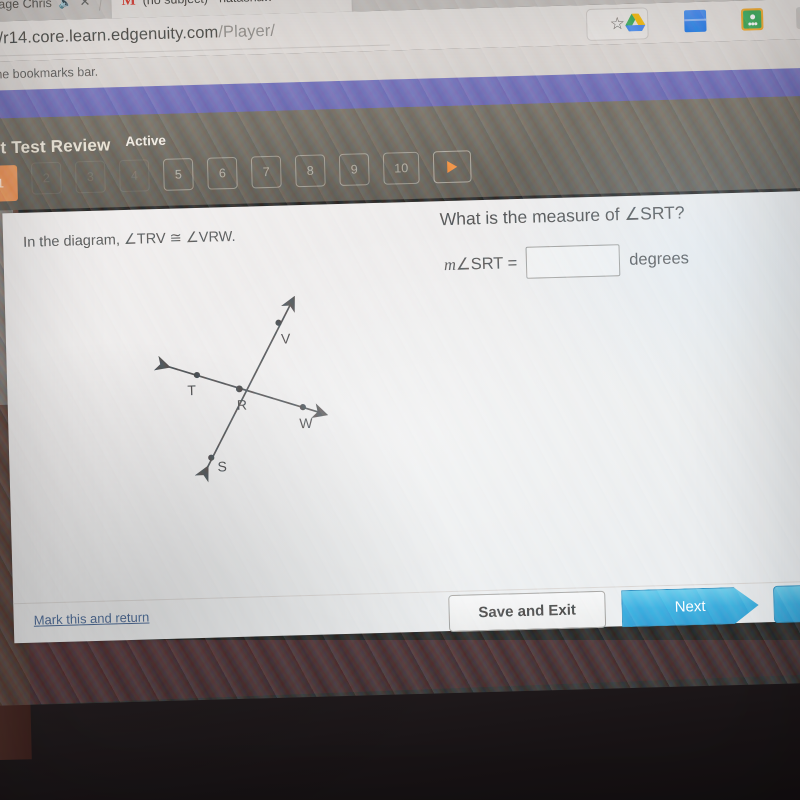 This screenshot has height=800, width=800. I want to click on point-r, so click(239, 389).